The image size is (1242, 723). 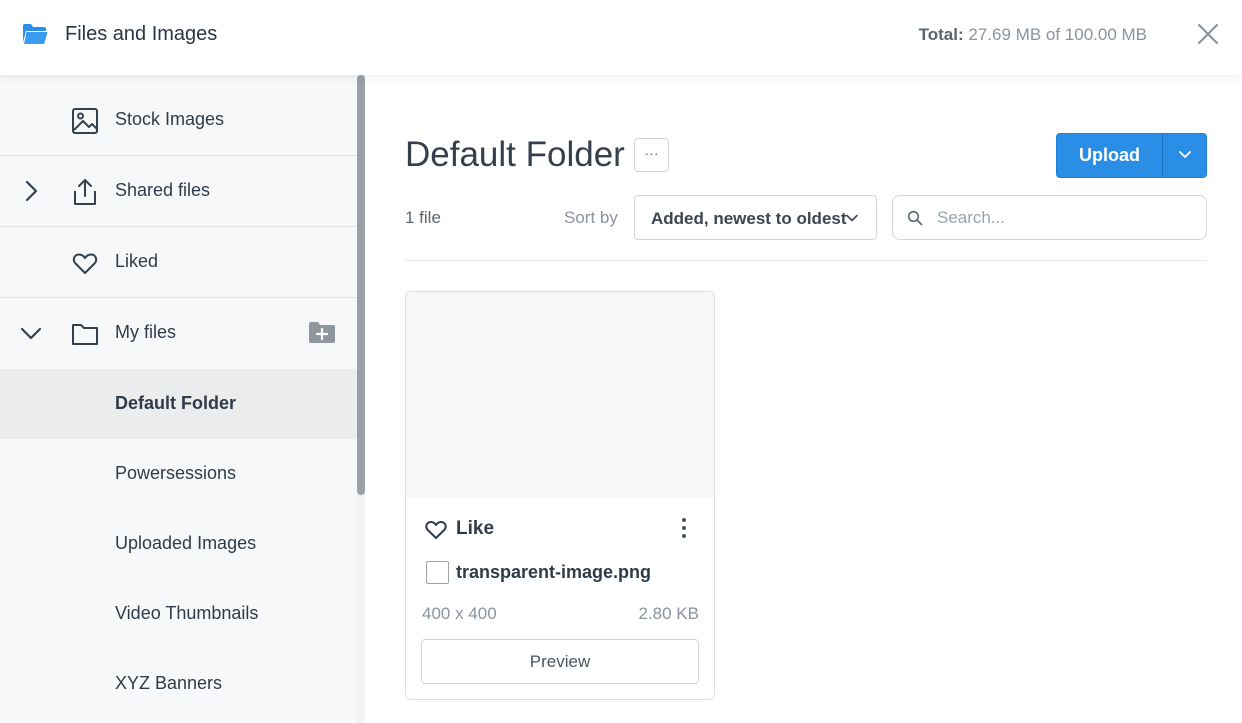 I want to click on folder-item-label: Uploaded Images, so click(x=186, y=543).